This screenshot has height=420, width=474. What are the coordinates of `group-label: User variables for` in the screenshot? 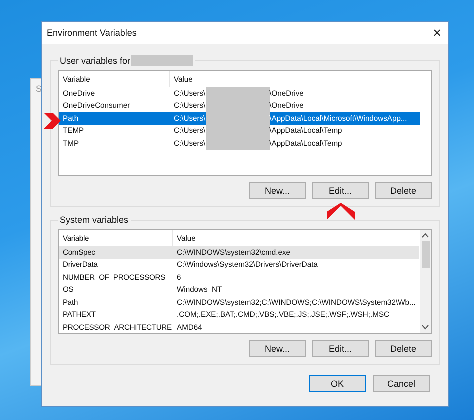 It's located at (95, 61).